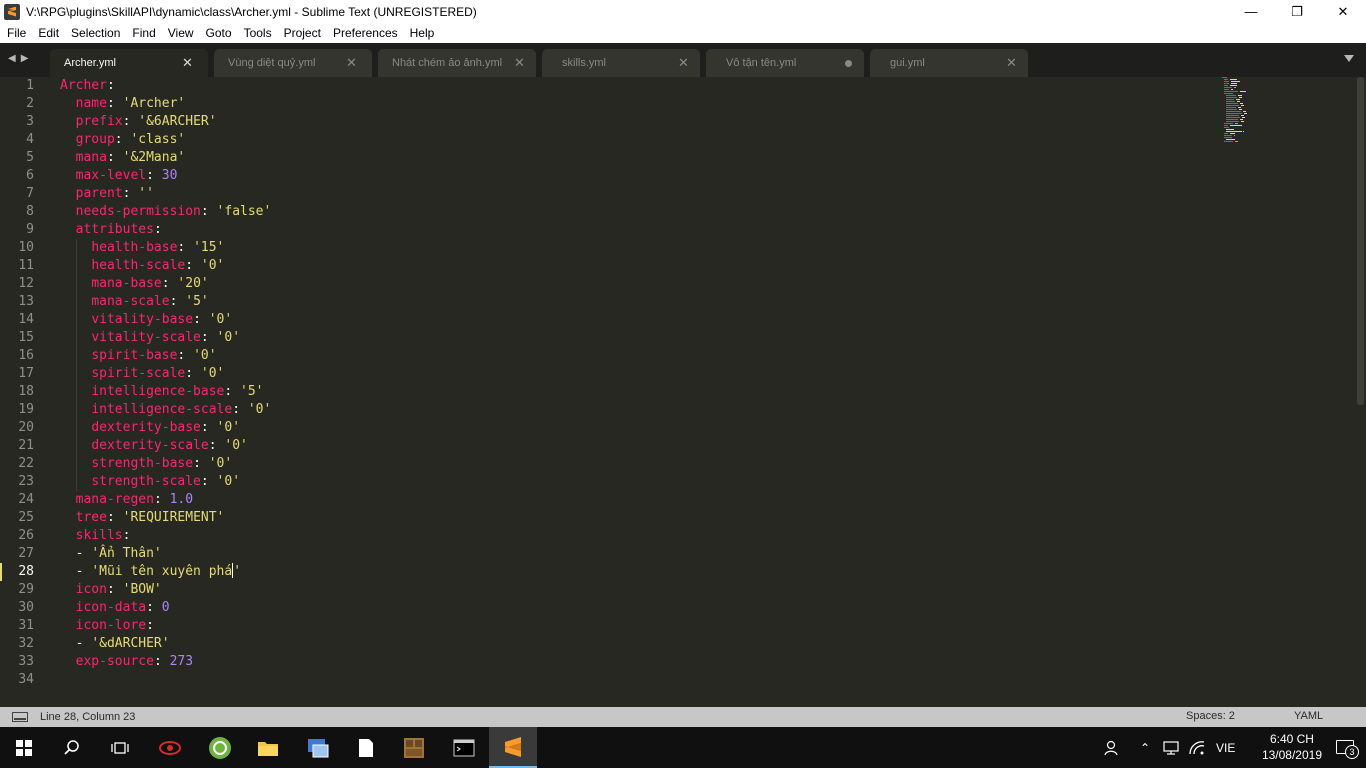 This screenshot has width=1366, height=768. I want to click on minimize-button: —, so click(1251, 11).